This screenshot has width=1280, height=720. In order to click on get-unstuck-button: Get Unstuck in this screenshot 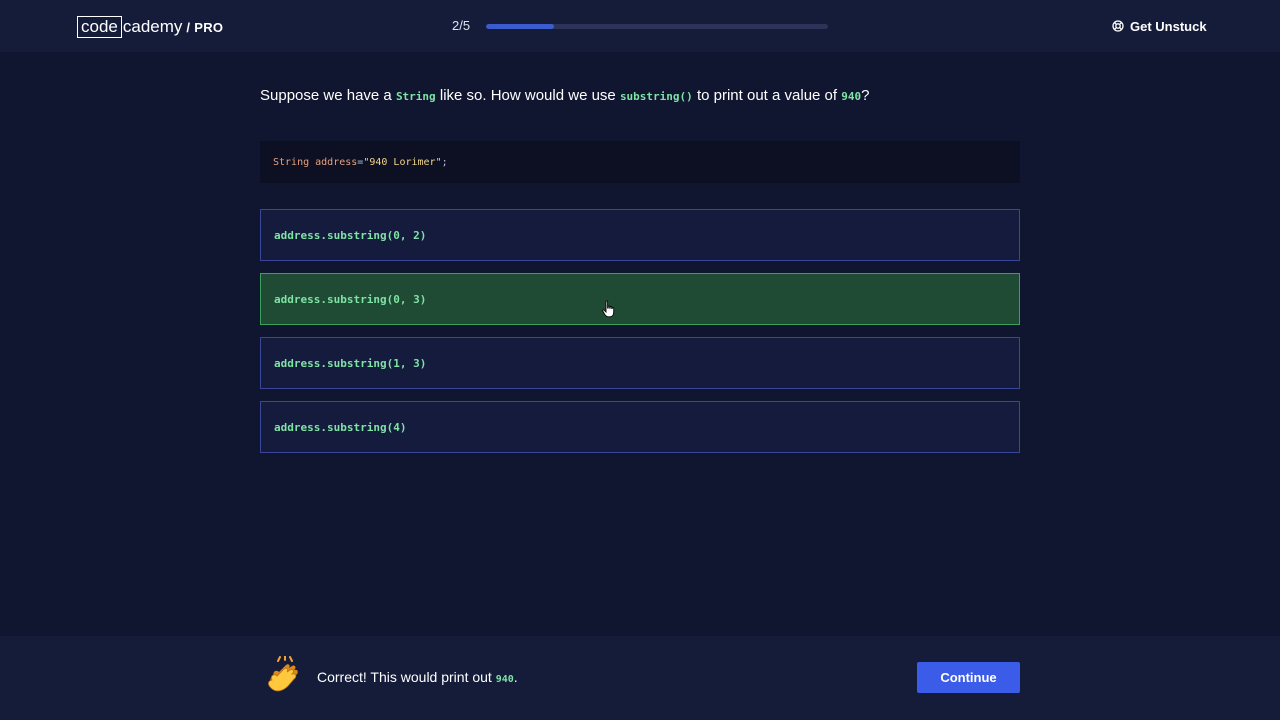, I will do `click(1159, 26)`.